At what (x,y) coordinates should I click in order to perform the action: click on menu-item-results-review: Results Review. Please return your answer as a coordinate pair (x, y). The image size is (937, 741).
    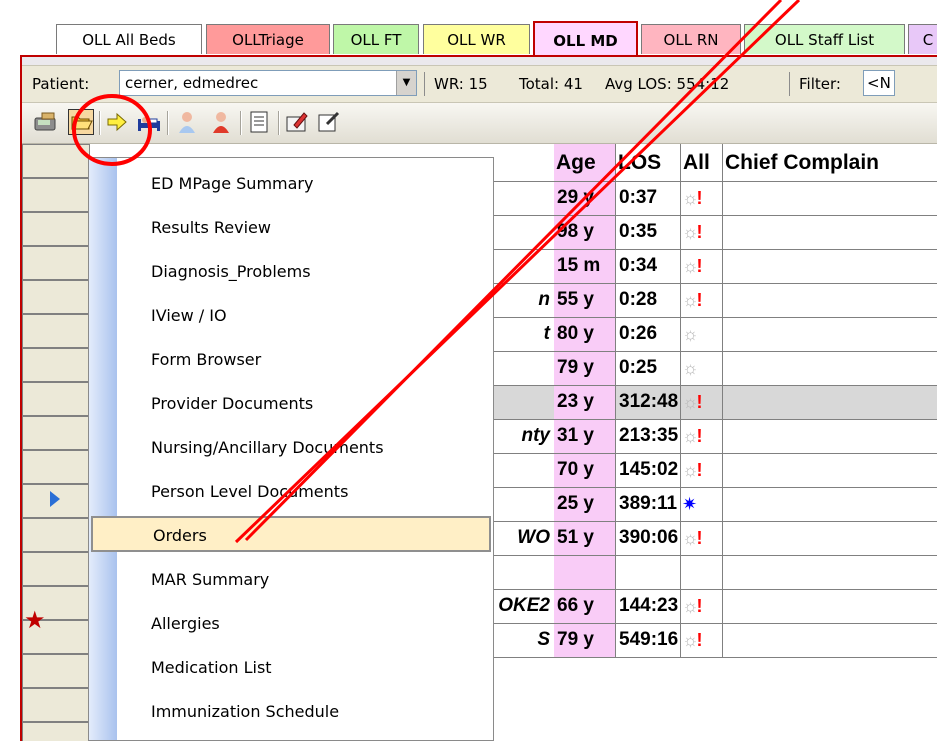
    Looking at the image, I should click on (305, 228).